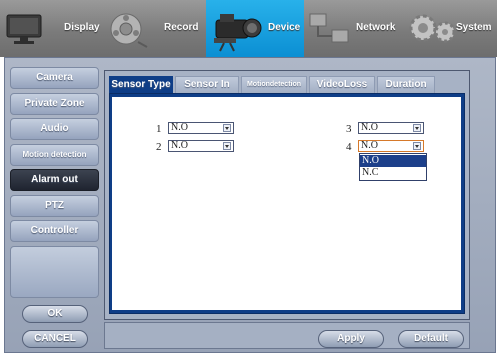 Image resolution: width=497 pixels, height=354 pixels. Describe the element at coordinates (391, 146) in the screenshot. I see `sensor-4-select: N.O` at that location.